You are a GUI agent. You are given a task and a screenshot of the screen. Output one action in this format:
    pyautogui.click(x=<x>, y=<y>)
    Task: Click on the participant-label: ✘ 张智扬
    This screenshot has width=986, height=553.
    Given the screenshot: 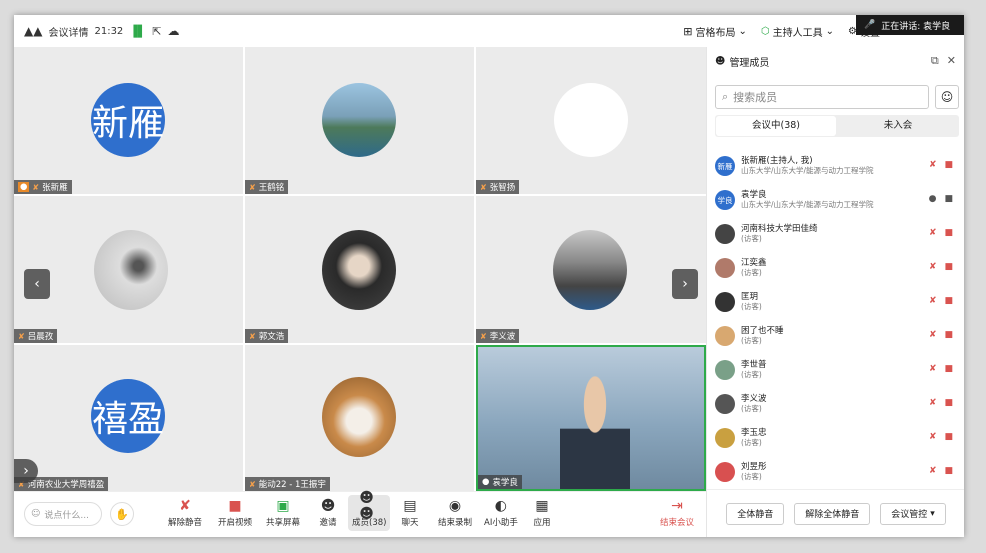 What is the action you would take?
    pyautogui.click(x=498, y=187)
    